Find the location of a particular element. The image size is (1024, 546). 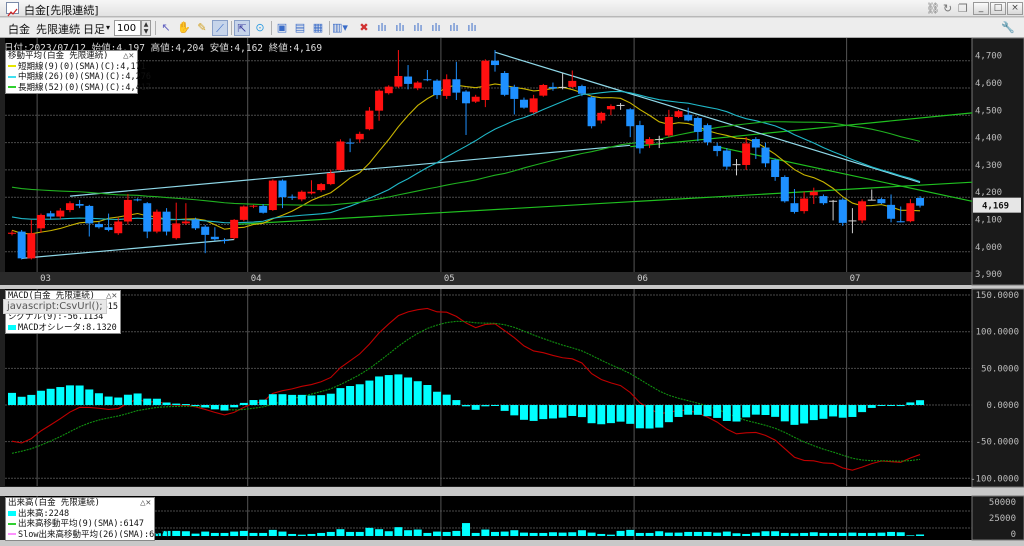

volume-legend-item: Slow出来高移動平均(26)(SMA):6871 is located at coordinates (89, 535).